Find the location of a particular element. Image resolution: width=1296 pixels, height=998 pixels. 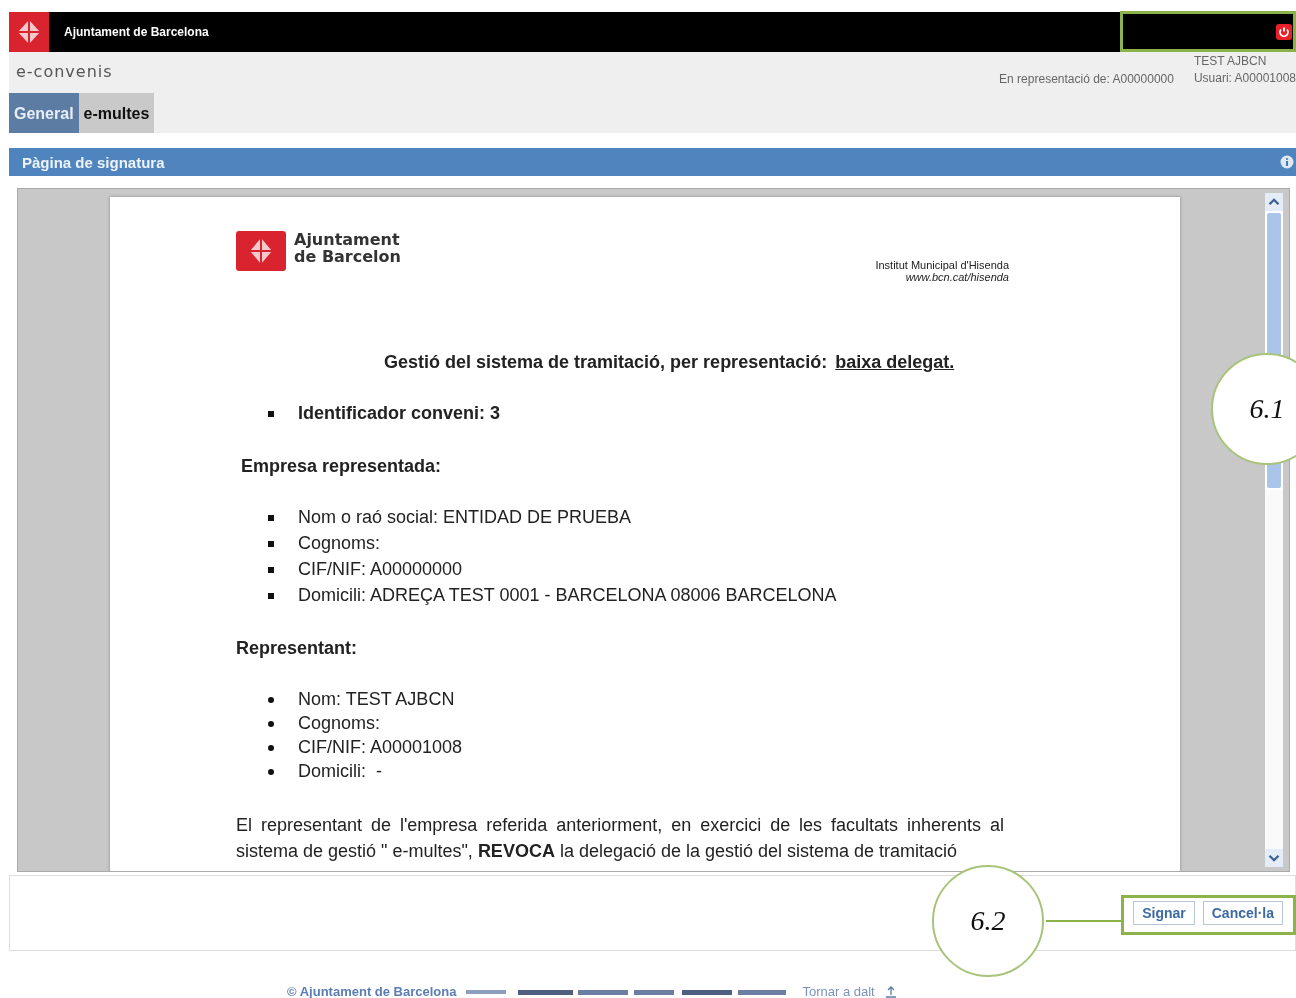

heading-underlined-text: baixa delegat. is located at coordinates (895, 362).